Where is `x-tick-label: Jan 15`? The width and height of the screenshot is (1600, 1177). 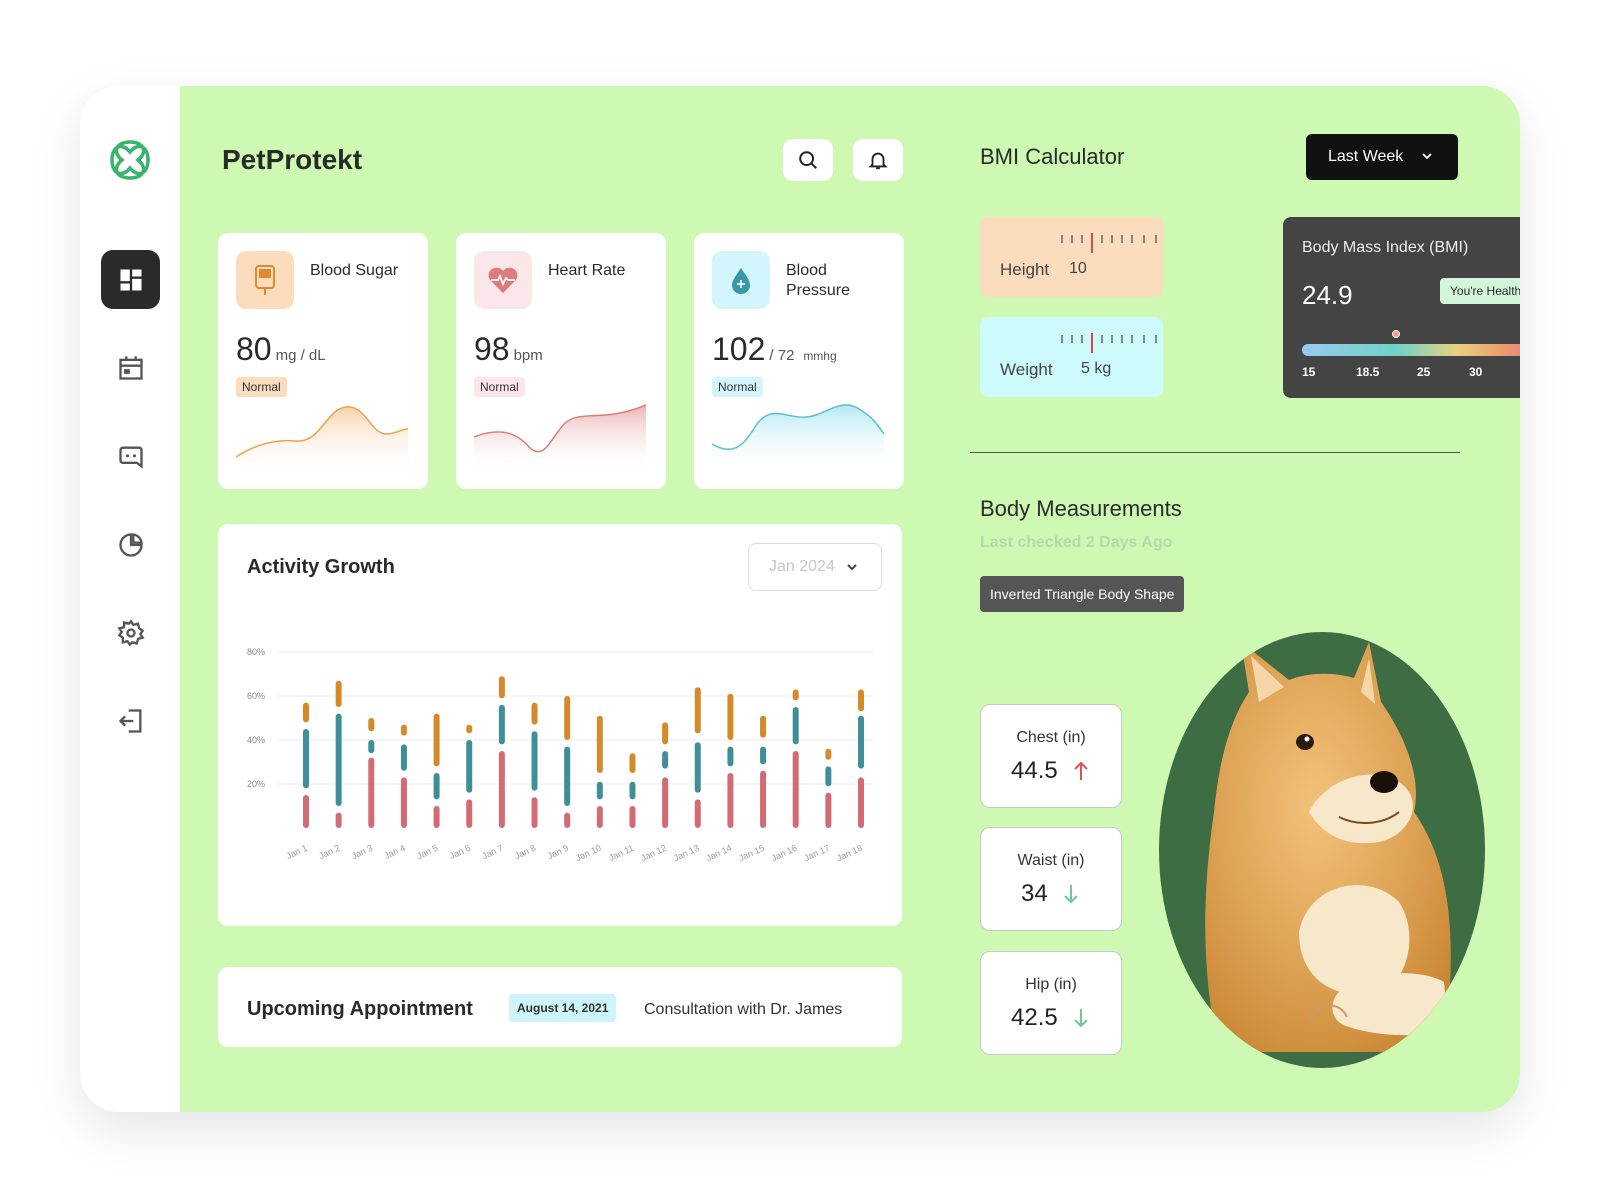 x-tick-label: Jan 15 is located at coordinates (751, 853).